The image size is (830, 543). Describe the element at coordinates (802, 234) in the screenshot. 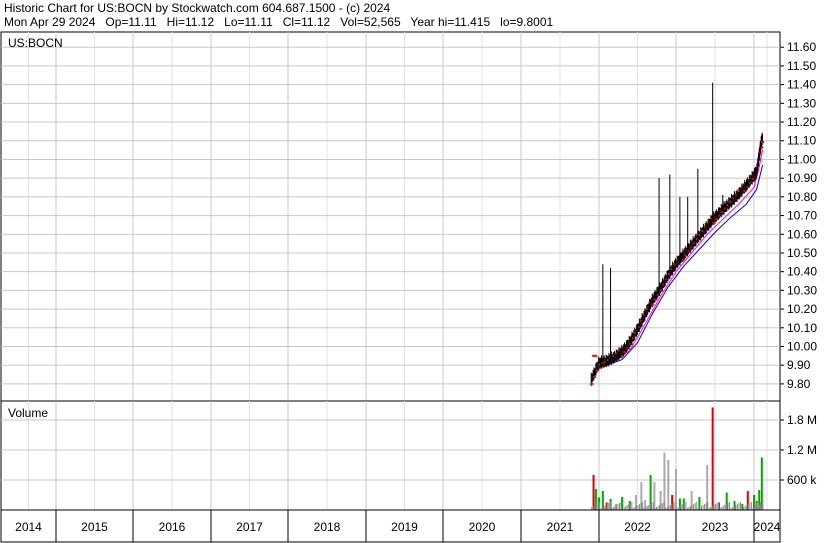

I see `price-tick-label: 10.60` at that location.